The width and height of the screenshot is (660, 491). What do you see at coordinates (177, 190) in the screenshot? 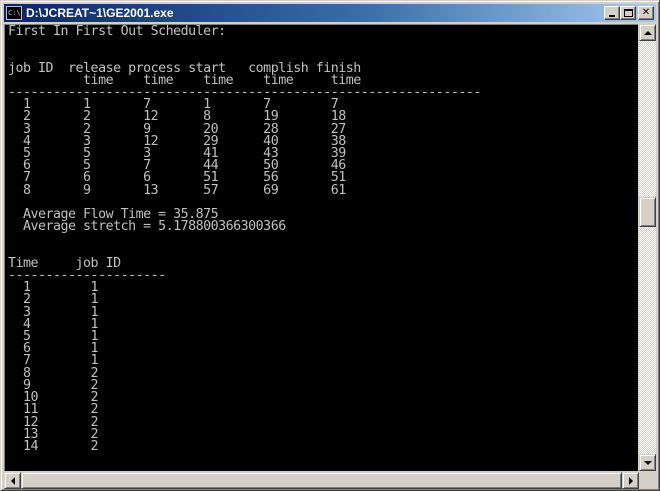
I see `console-line: 8 9 13 57 69 61` at bounding box center [177, 190].